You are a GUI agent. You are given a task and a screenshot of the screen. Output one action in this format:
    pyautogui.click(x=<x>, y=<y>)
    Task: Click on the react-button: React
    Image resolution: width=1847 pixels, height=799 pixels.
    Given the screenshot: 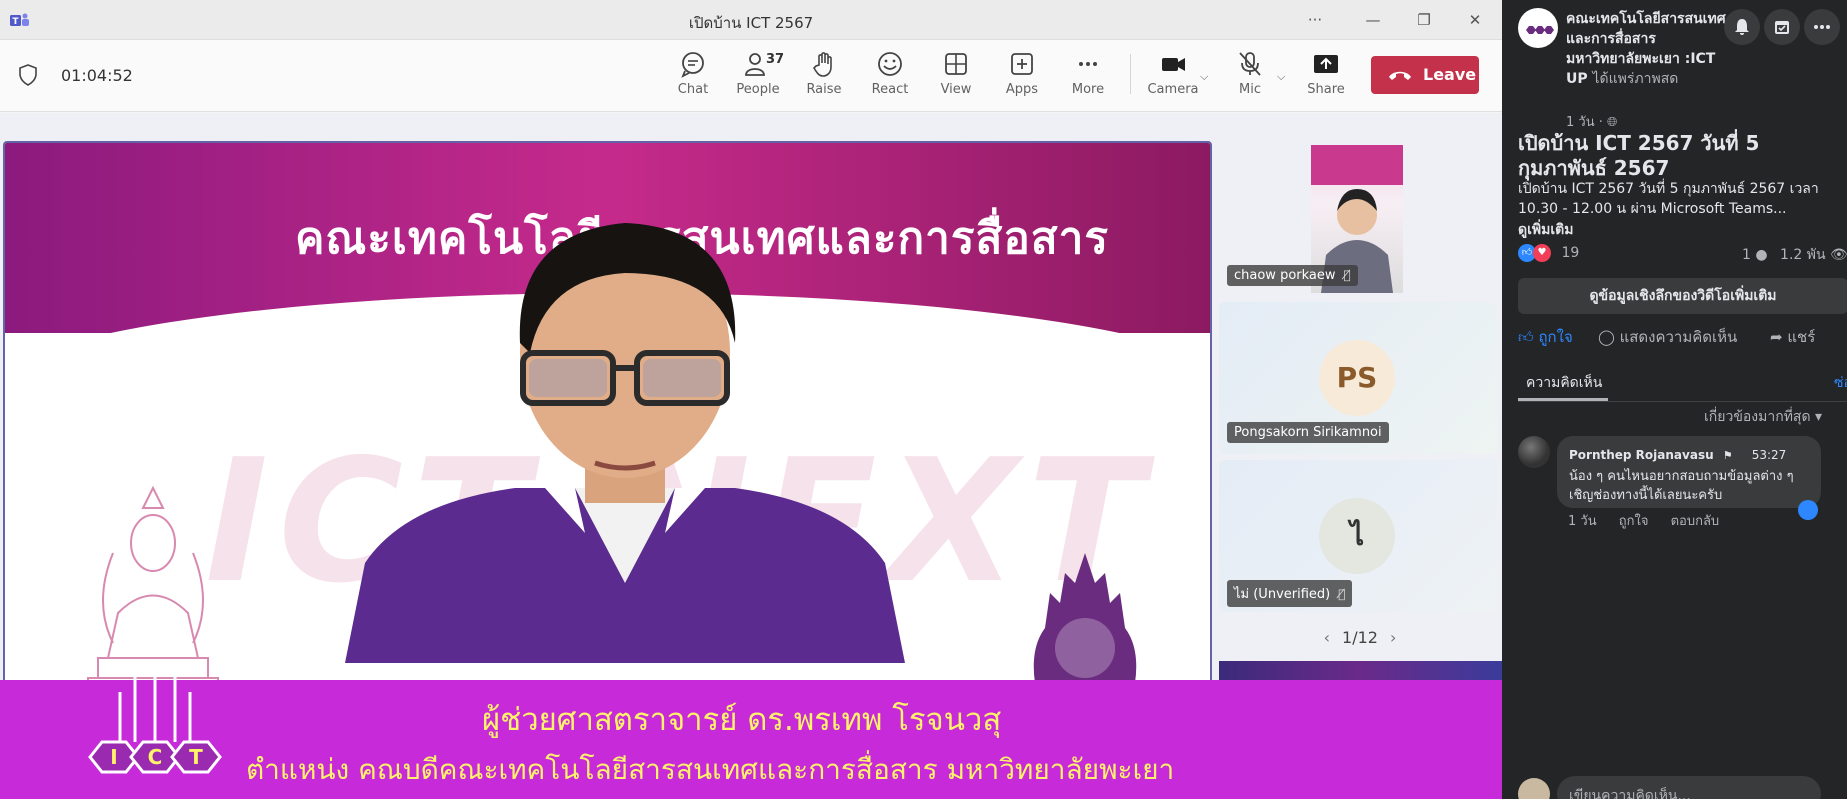 What is the action you would take?
    pyautogui.click(x=890, y=78)
    